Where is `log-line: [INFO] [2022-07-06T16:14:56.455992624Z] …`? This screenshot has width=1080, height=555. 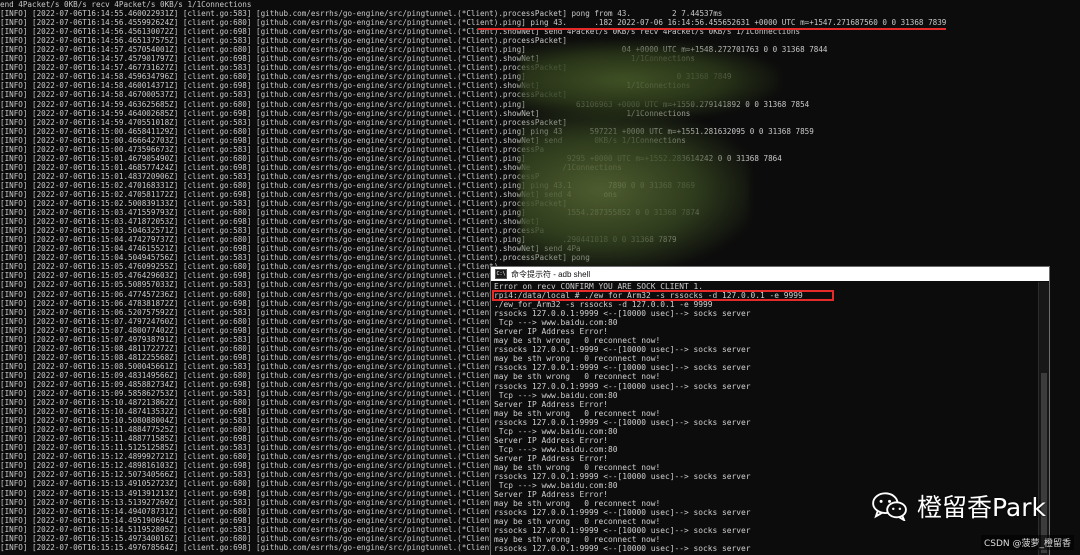 log-line: [INFO] [2022-07-06T16:14:56.455992624Z] … is located at coordinates (473, 23).